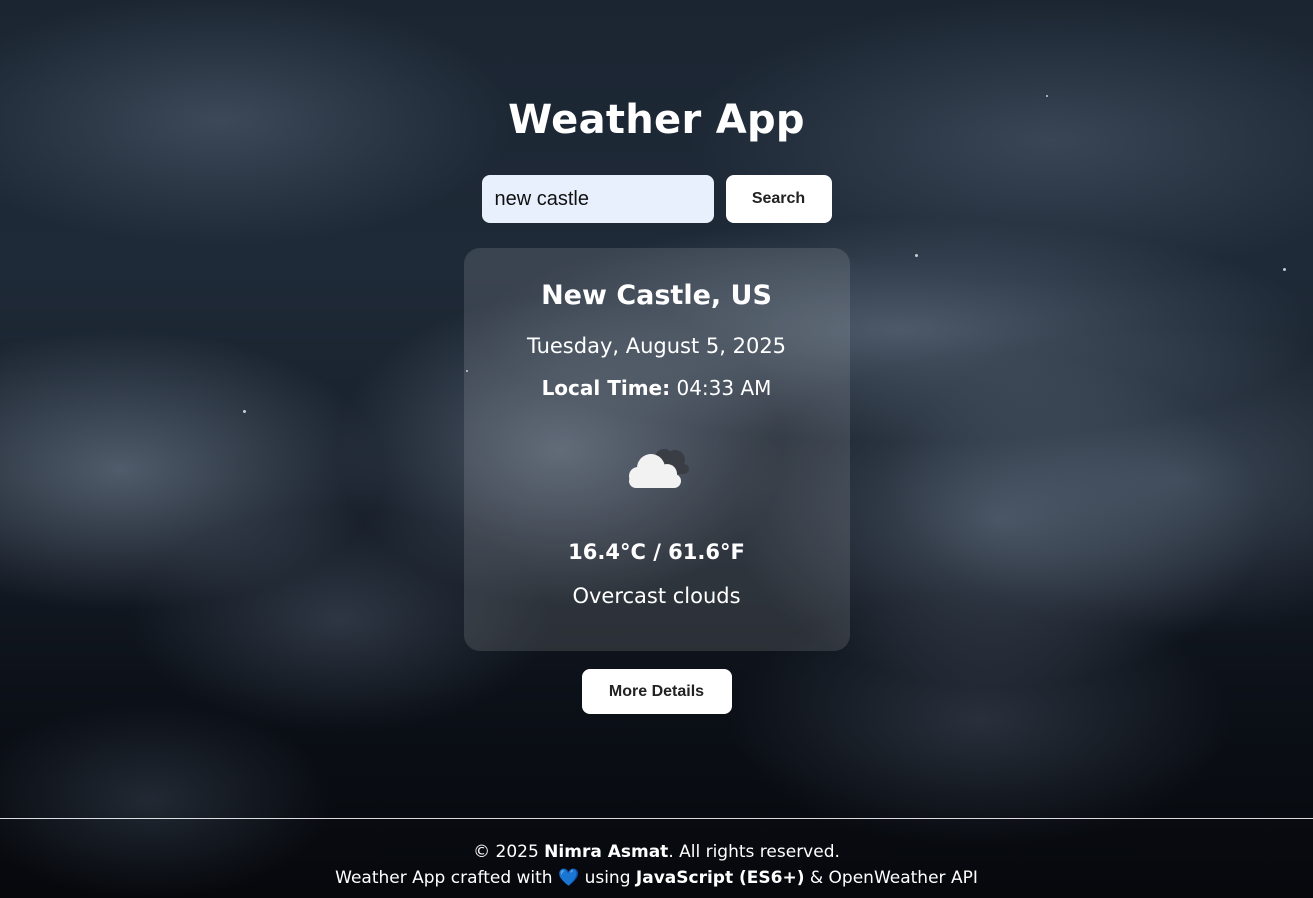  What do you see at coordinates (778, 199) in the screenshot?
I see `search-button: Search` at bounding box center [778, 199].